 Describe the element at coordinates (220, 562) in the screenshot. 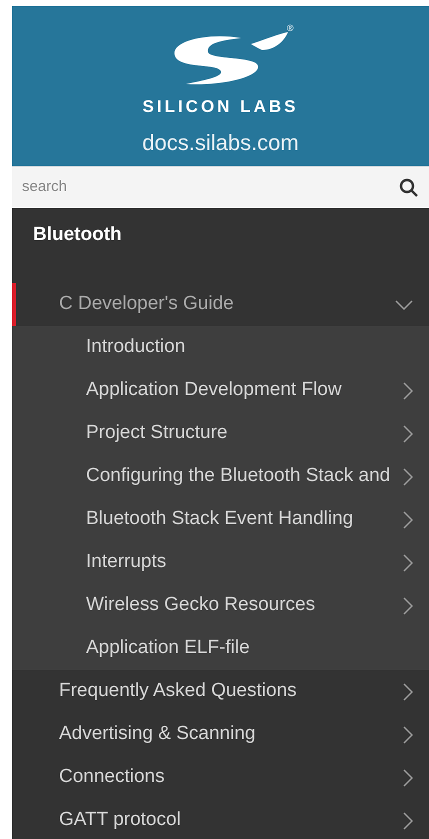

I see `nav-item: Interrupts` at that location.